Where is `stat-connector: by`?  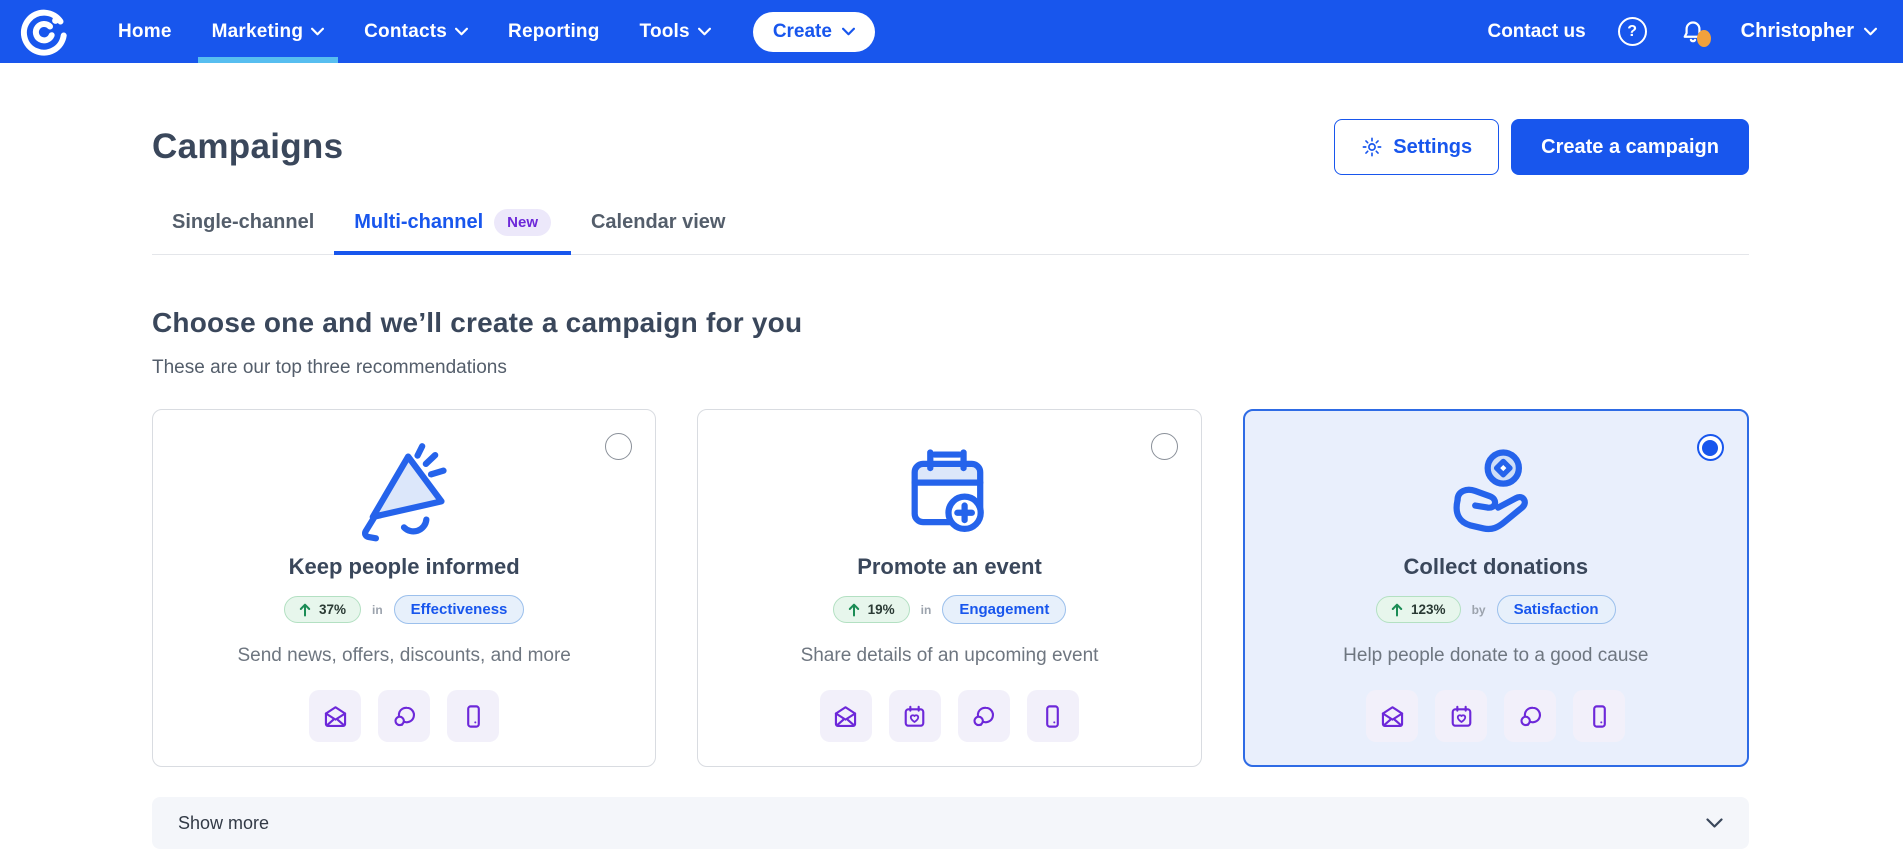 stat-connector: by is located at coordinates (1478, 609).